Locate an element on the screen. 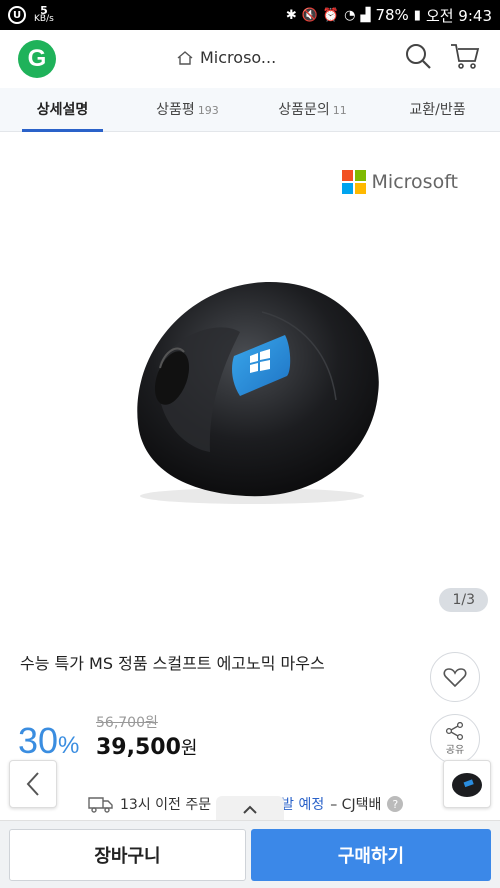 This screenshot has height=888, width=500. tab-inquiry: 상품문의 11 is located at coordinates (312, 109).